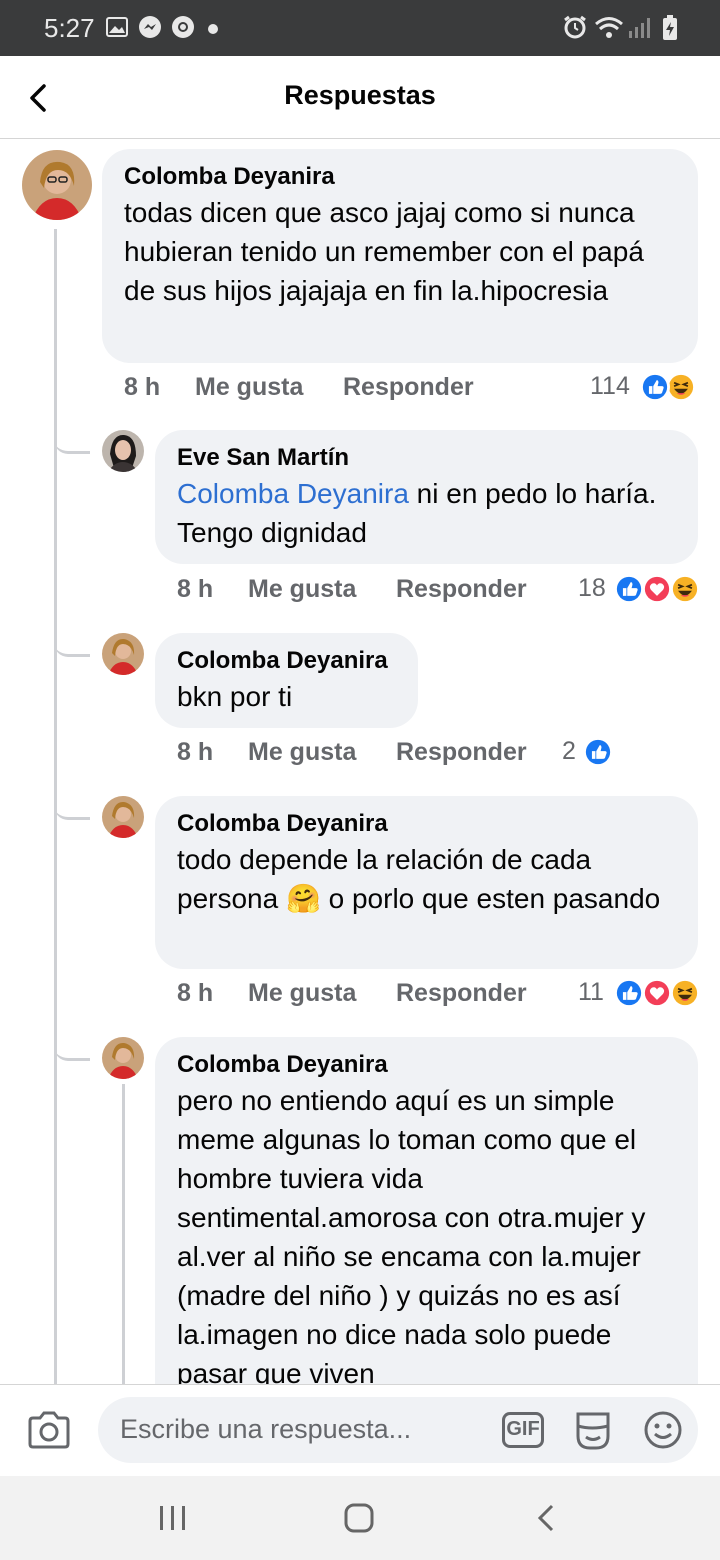  I want to click on page-title: Respuestas, so click(360, 95).